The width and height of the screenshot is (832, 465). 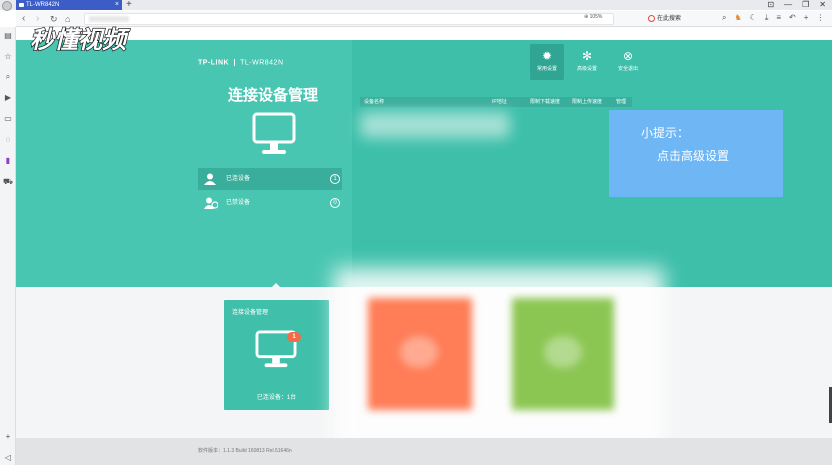 I want to click on blocked-devices-count: 0, so click(x=335, y=203).